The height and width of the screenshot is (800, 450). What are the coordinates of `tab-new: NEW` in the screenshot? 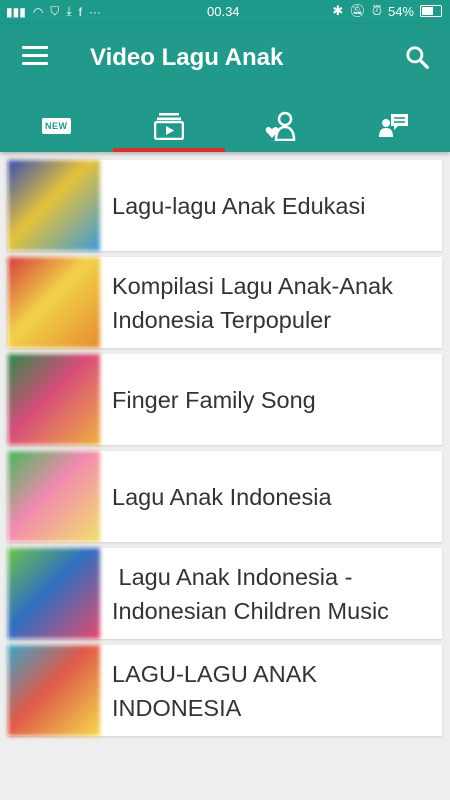 It's located at (56, 126).